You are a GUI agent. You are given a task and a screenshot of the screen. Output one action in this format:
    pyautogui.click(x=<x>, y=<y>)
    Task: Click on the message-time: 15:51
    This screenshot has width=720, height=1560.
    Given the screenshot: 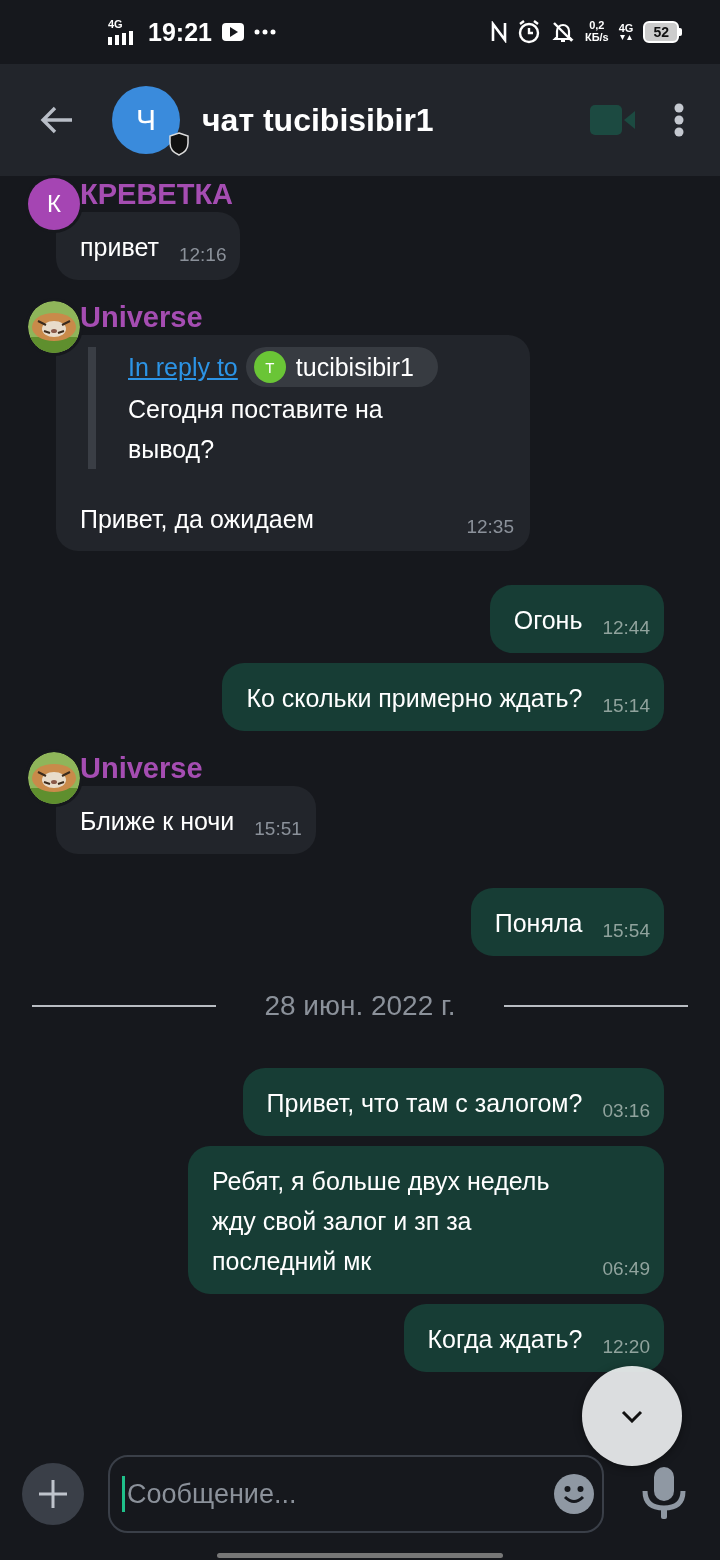 What is the action you would take?
    pyautogui.click(x=278, y=829)
    